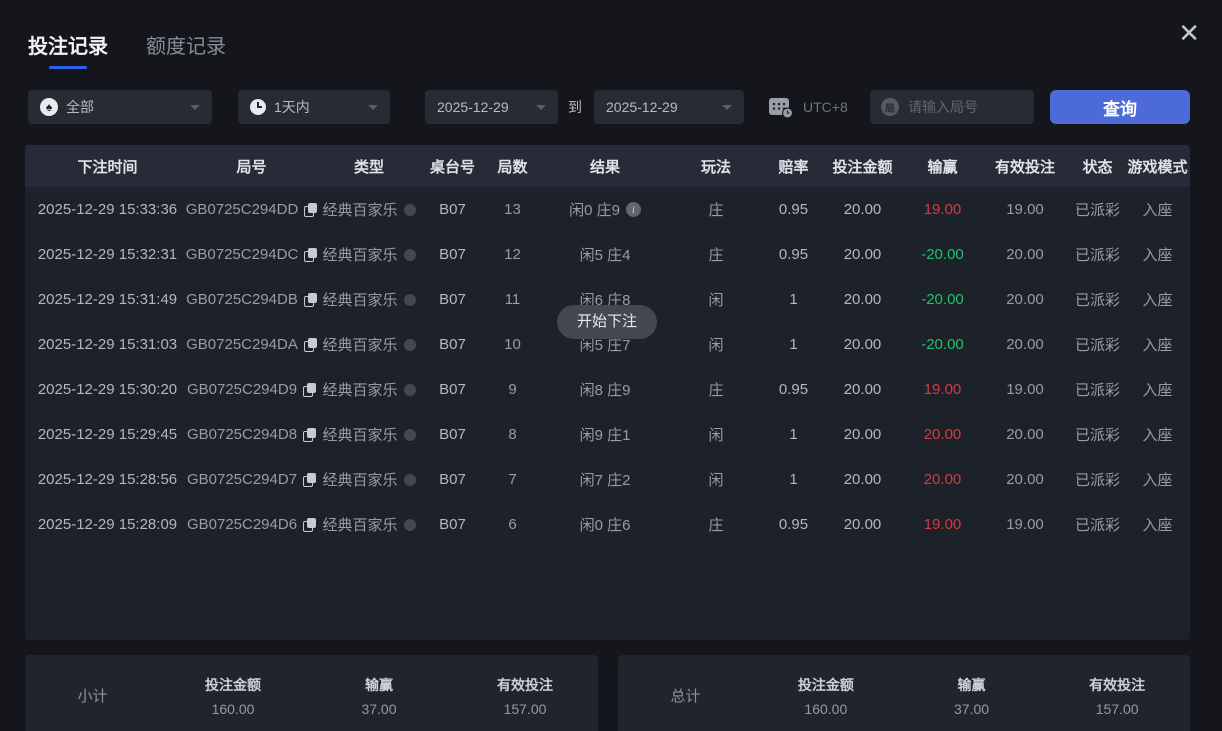 Image resolution: width=1222 pixels, height=731 pixels. I want to click on date-to-select: 2025-12-29, so click(669, 107).